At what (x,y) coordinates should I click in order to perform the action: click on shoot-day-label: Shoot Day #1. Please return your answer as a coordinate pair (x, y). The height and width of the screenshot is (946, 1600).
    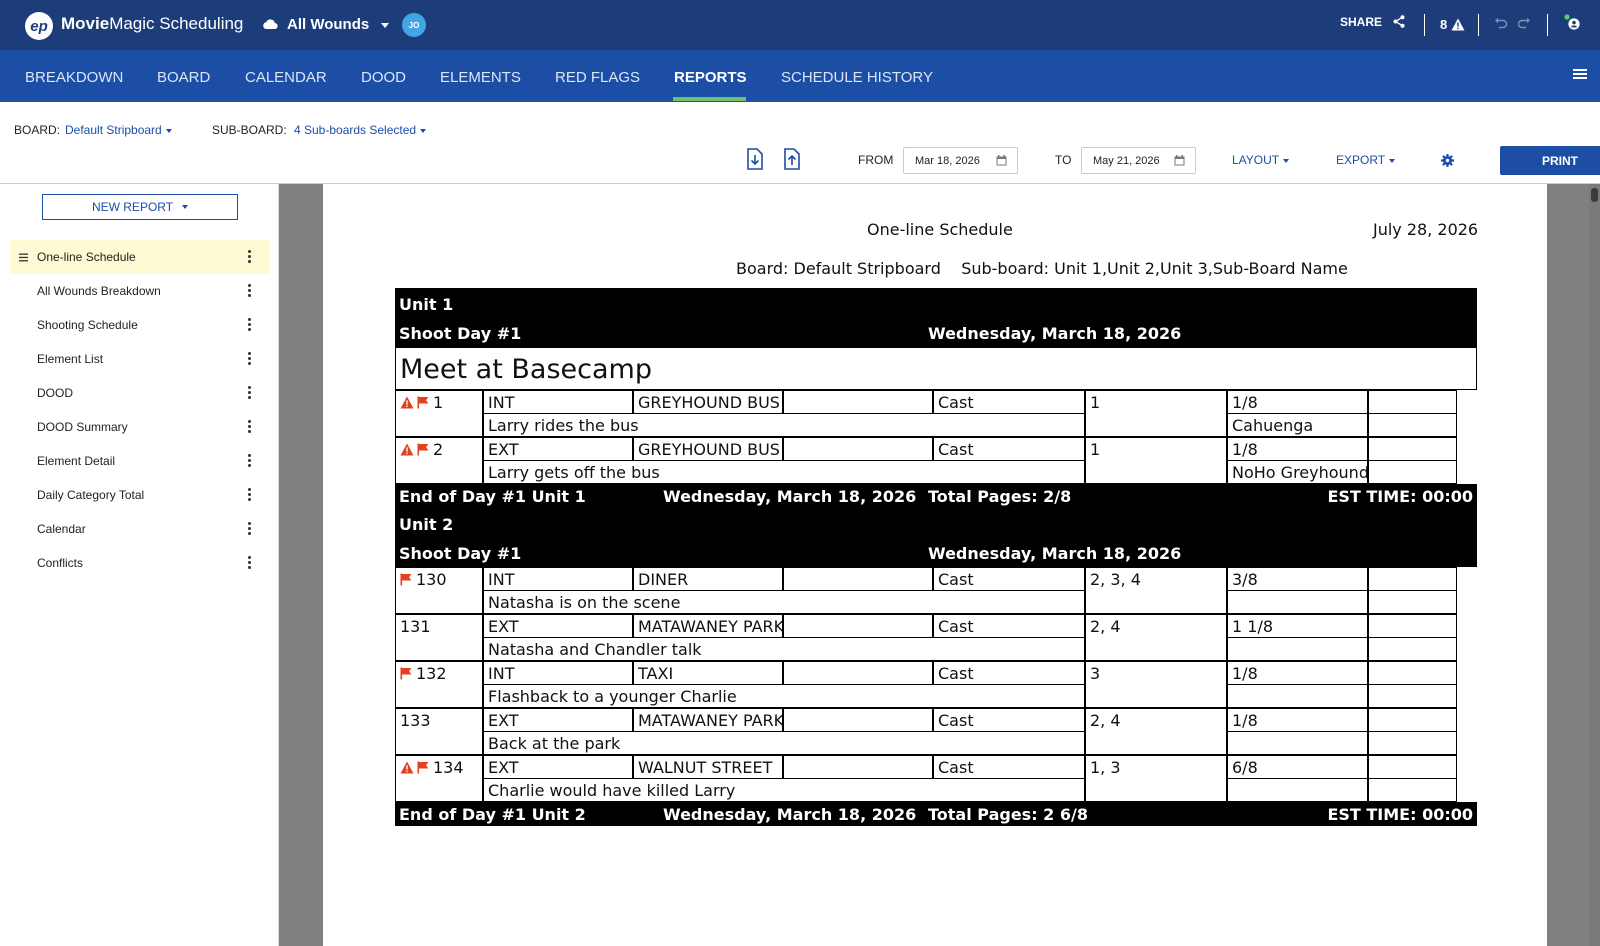
    Looking at the image, I should click on (460, 333).